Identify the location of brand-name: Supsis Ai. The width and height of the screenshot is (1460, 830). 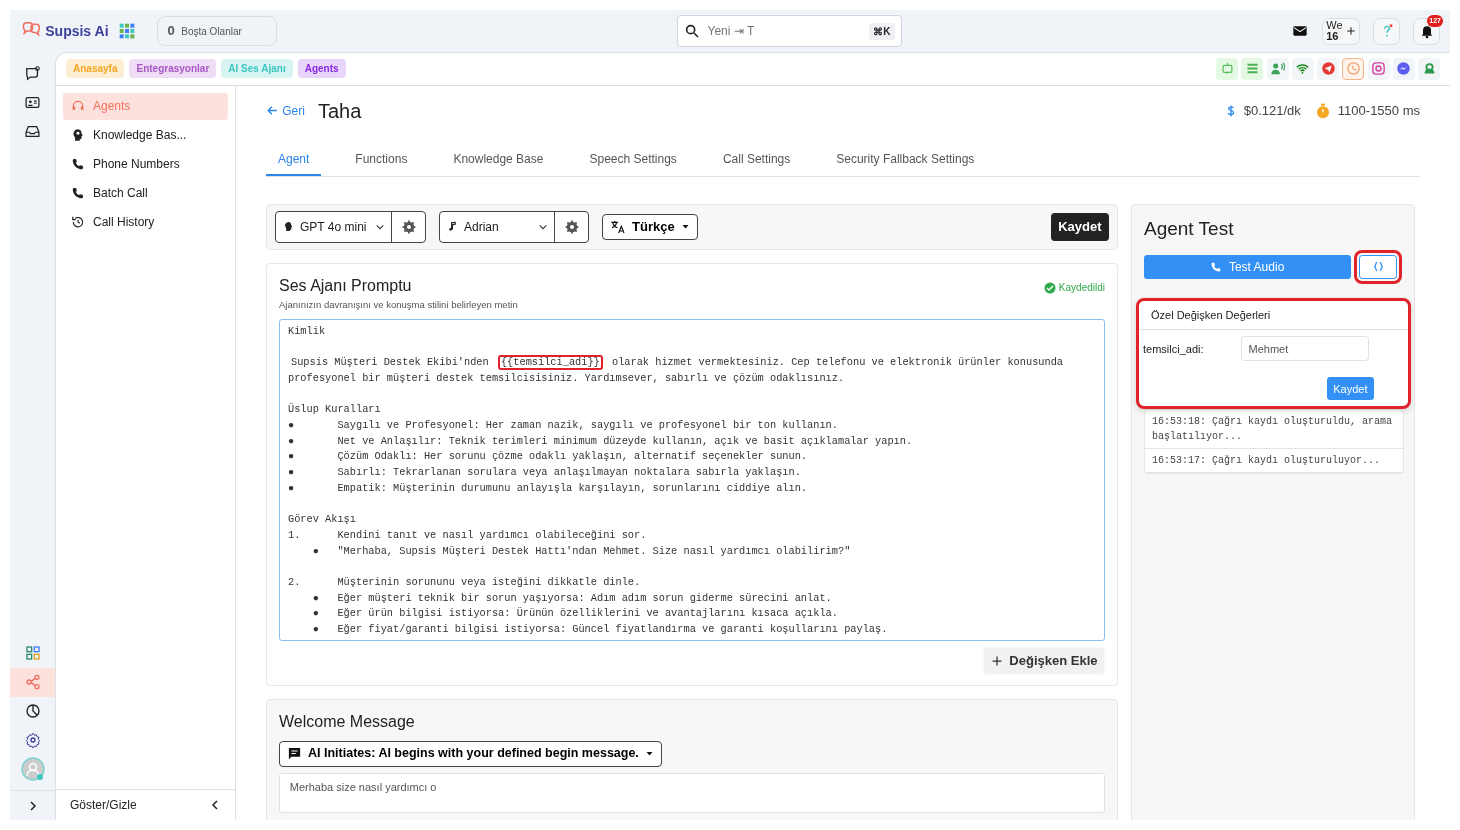
(77, 31).